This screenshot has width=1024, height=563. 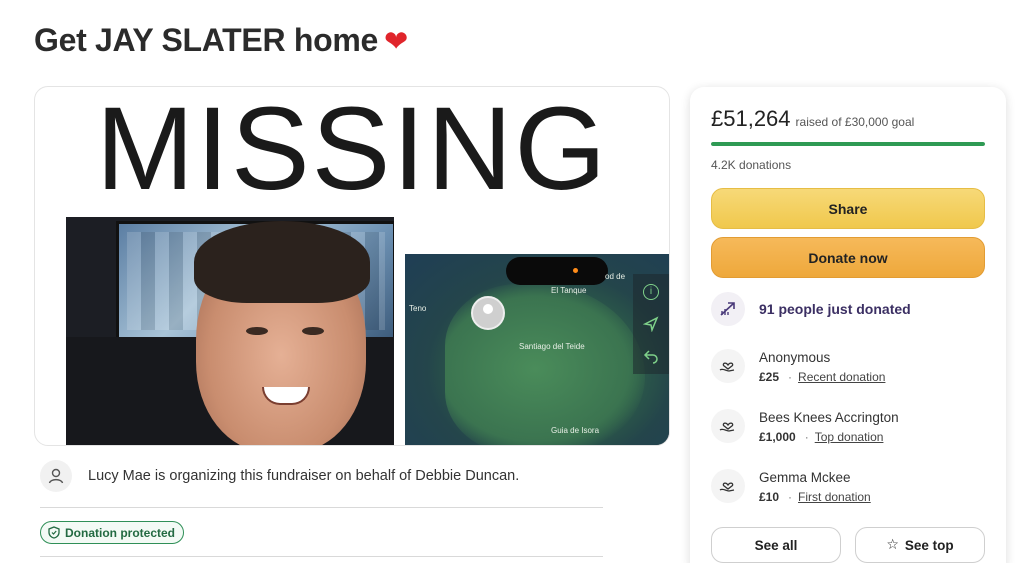 I want to click on donor-row: Gemma Mckee £10 · First donation, so click(x=791, y=487).